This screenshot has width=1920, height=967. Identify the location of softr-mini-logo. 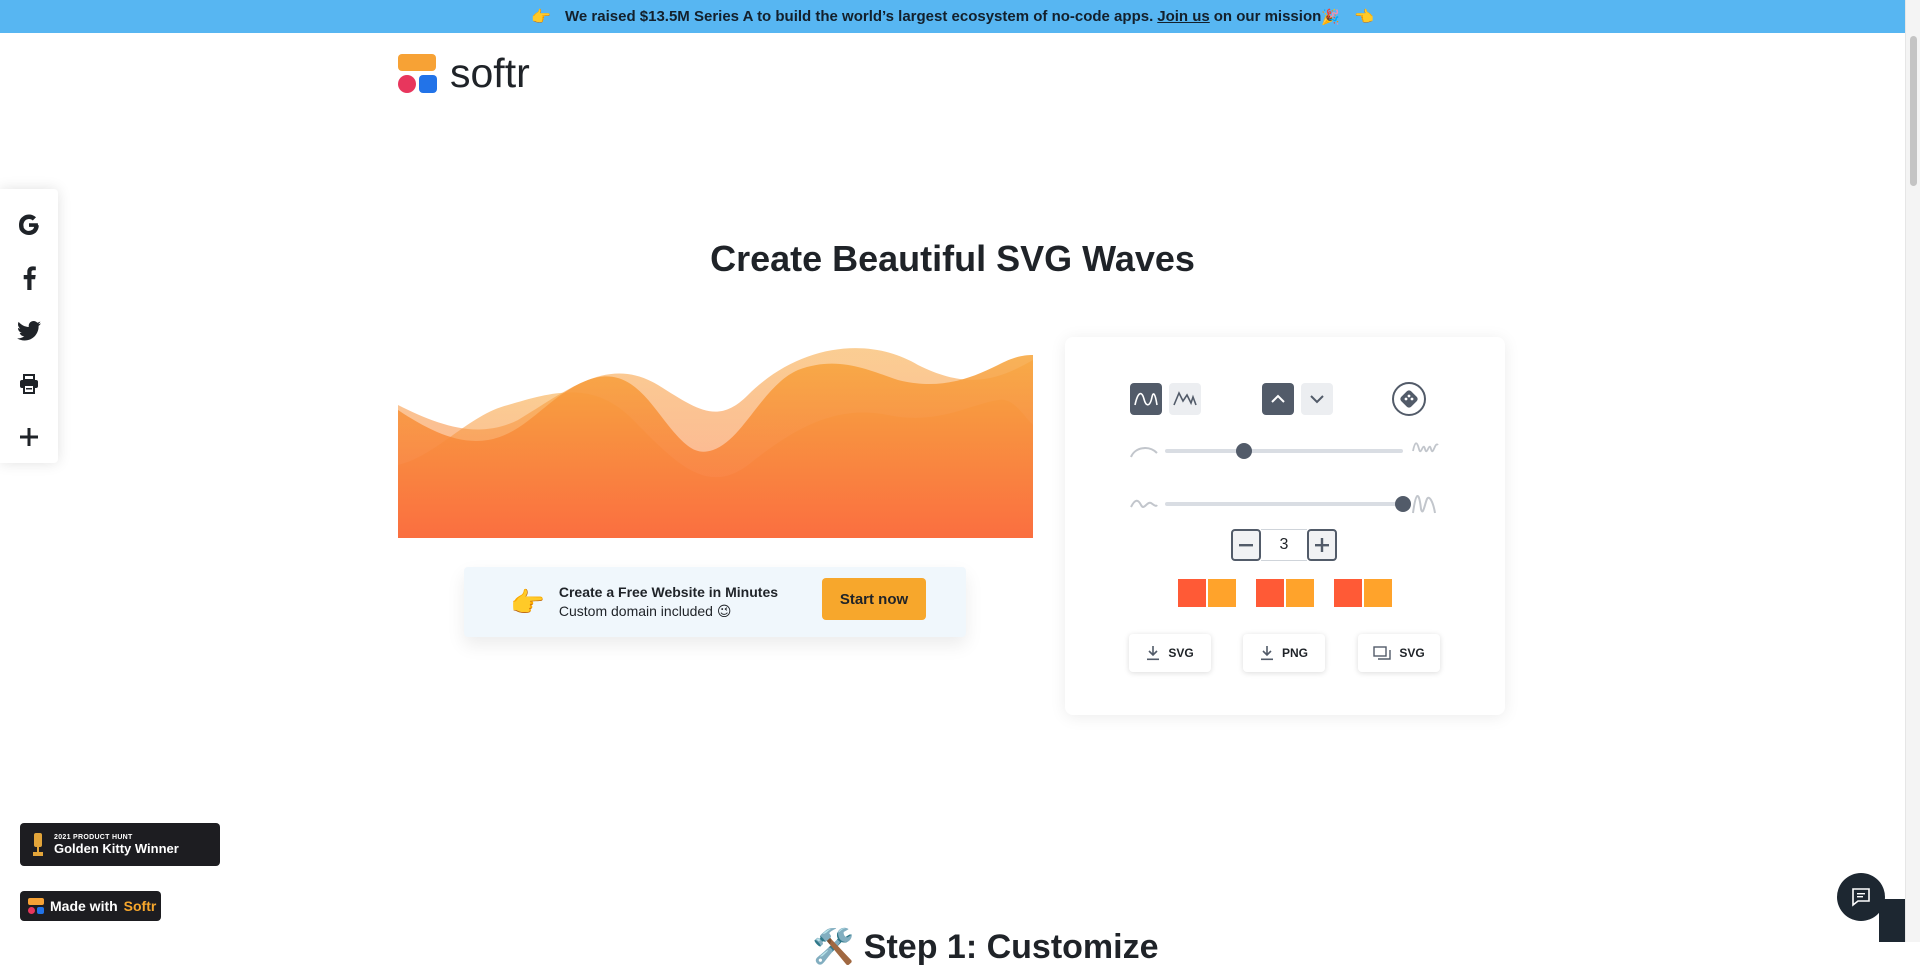
(36, 906).